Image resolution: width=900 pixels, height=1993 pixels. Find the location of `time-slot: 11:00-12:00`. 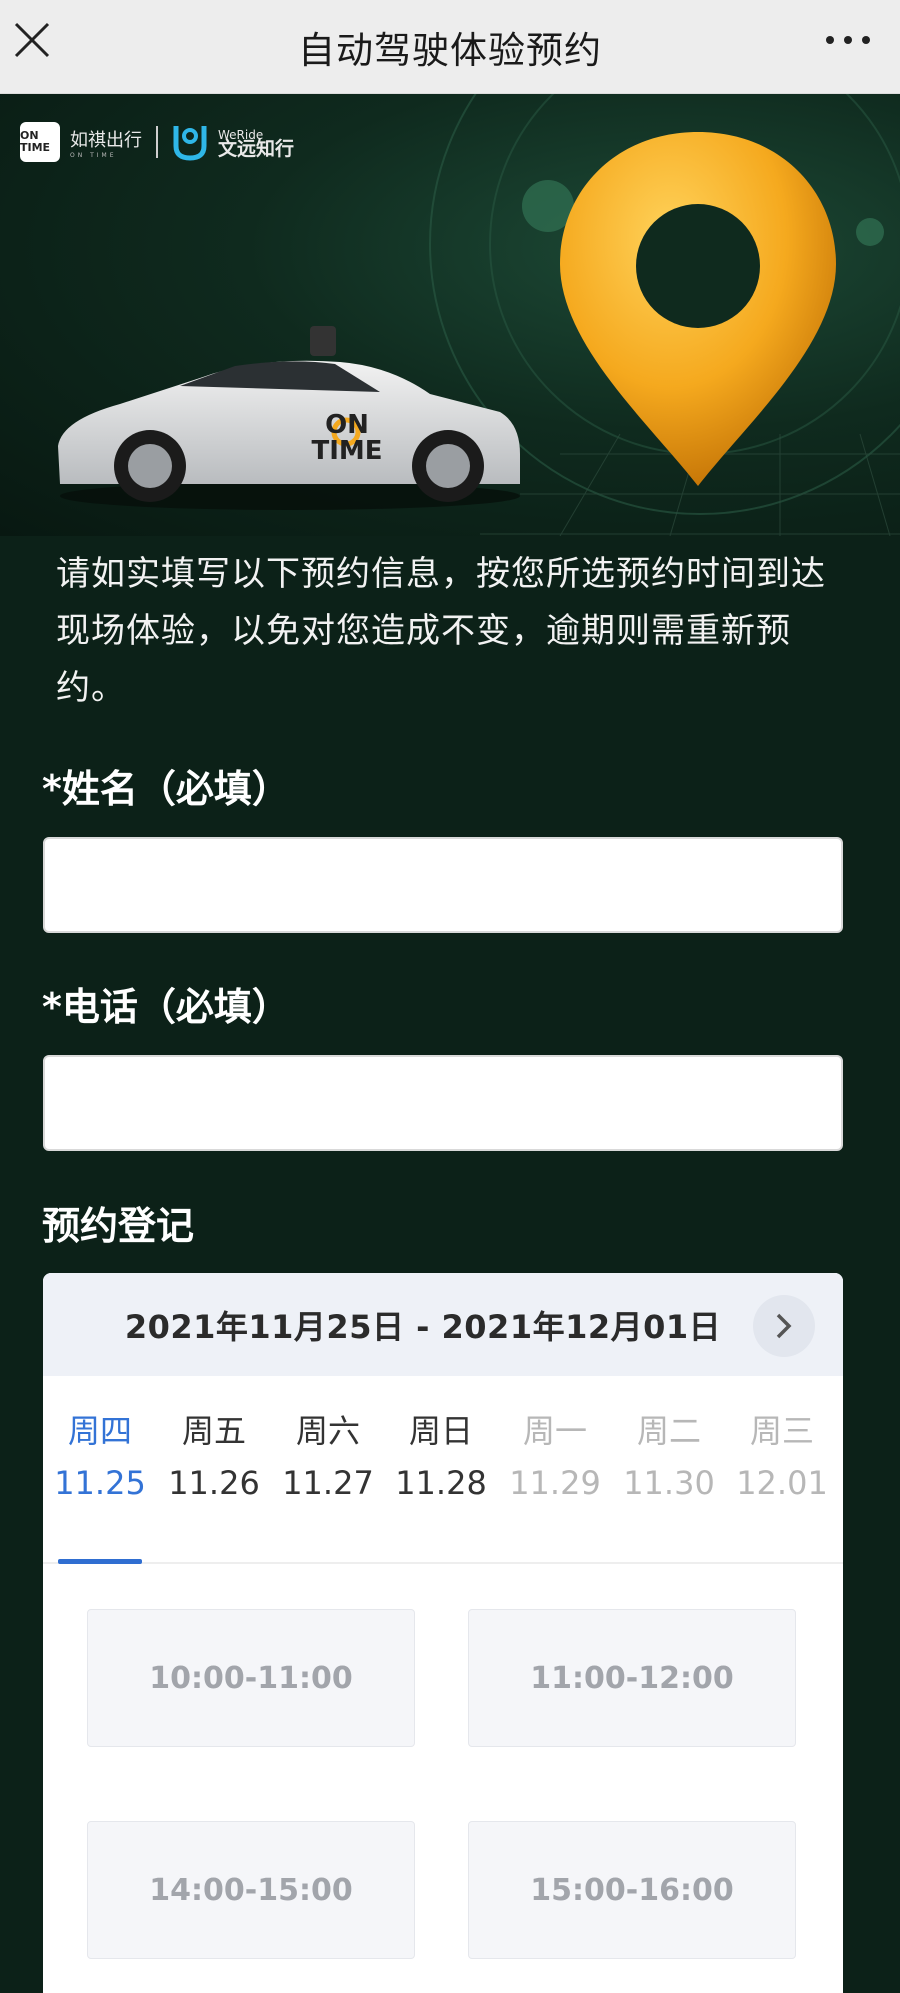

time-slot: 11:00-12:00 is located at coordinates (632, 1678).